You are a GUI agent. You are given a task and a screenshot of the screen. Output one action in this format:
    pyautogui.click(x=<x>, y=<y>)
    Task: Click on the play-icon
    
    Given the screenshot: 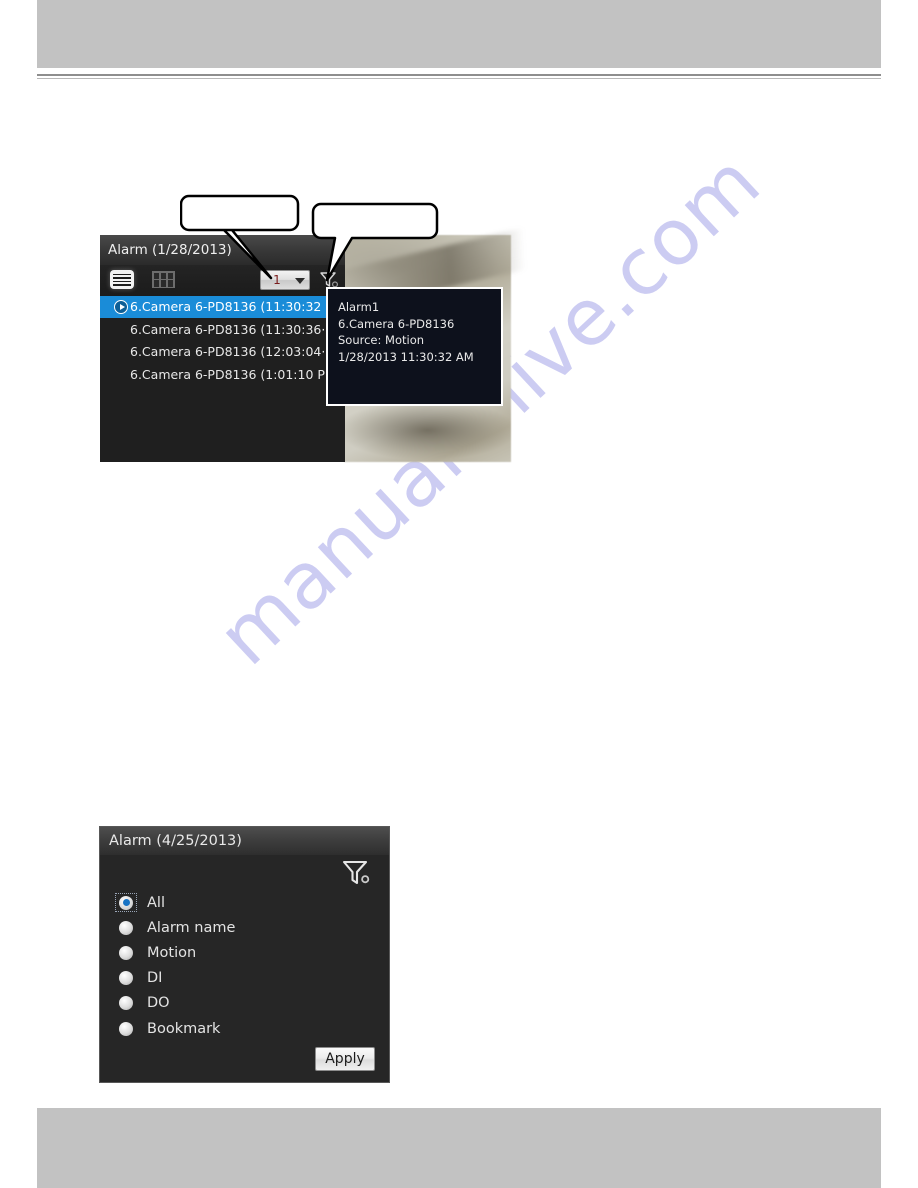 What is the action you would take?
    pyautogui.click(x=121, y=307)
    